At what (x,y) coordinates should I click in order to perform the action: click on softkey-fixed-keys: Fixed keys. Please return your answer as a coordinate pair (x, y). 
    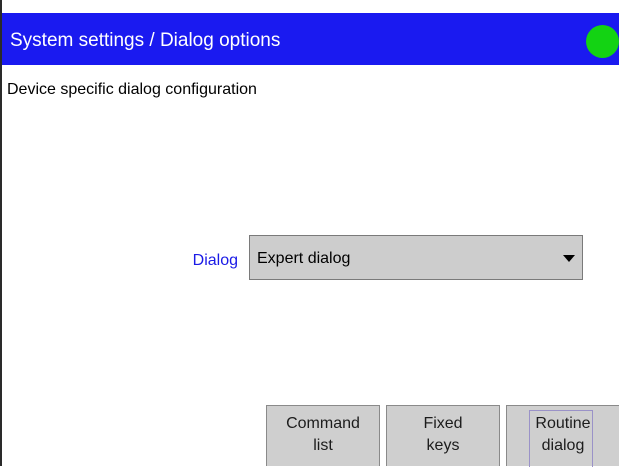
    Looking at the image, I should click on (443, 435).